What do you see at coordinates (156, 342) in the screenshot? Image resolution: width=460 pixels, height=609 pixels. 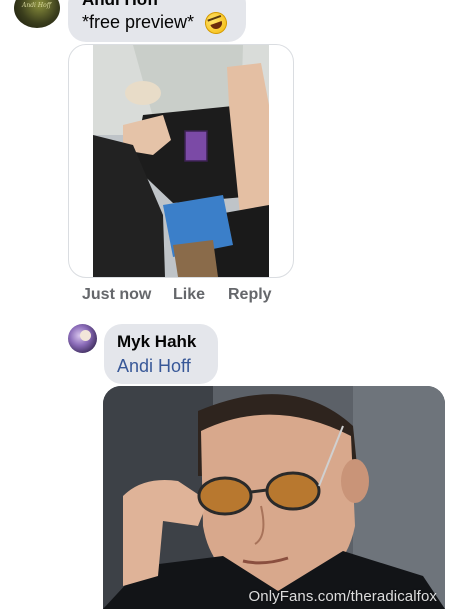 I see `comment-author-name: Myk Hahk` at bounding box center [156, 342].